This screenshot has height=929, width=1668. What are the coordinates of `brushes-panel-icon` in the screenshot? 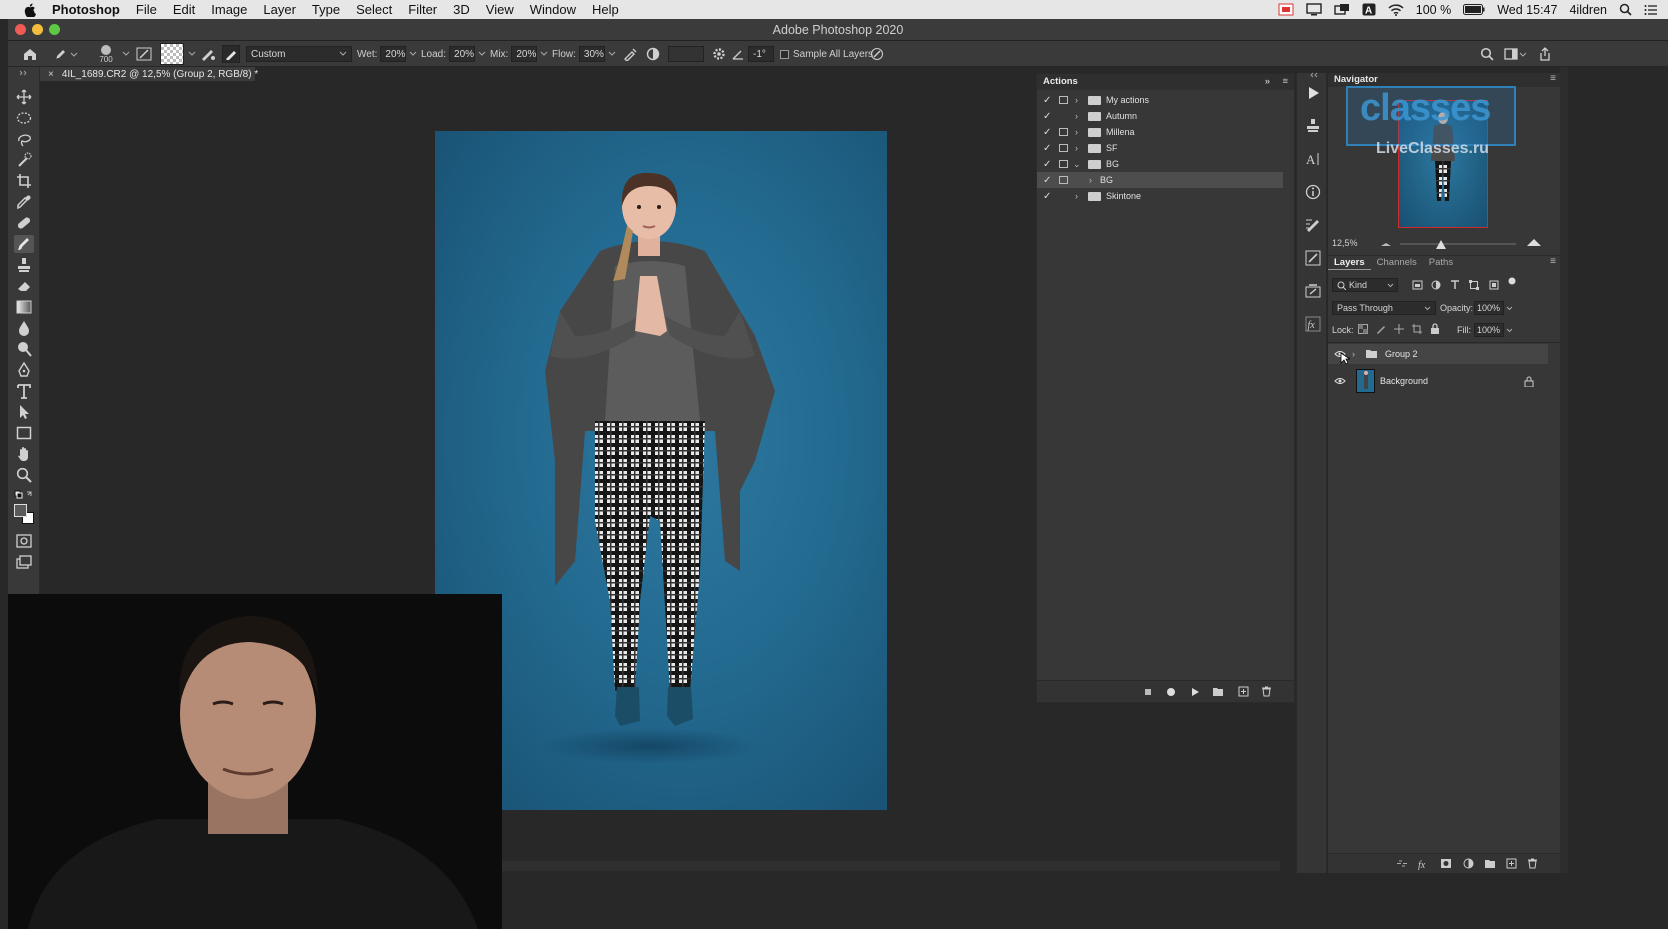 It's located at (1313, 258).